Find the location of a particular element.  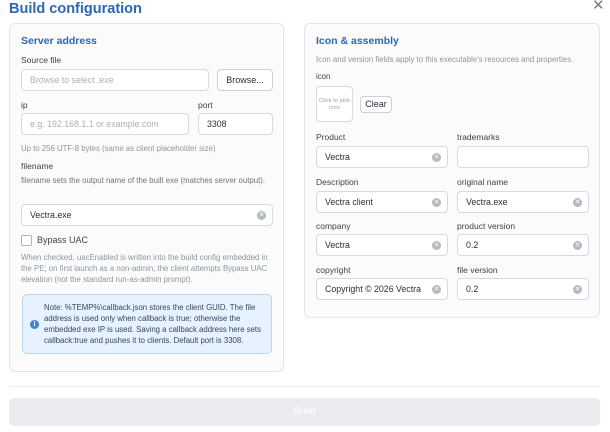

info-icon: i is located at coordinates (34, 324).